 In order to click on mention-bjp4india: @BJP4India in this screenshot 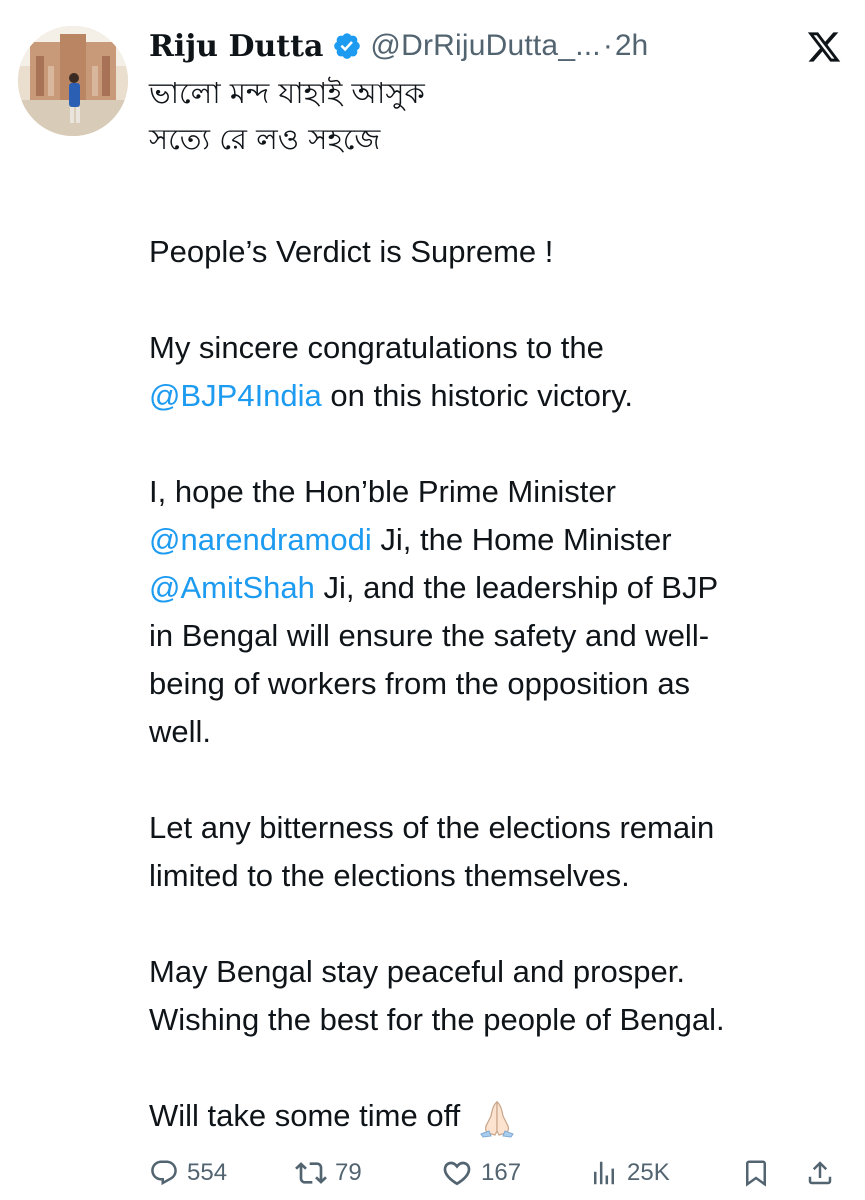, I will do `click(235, 395)`.